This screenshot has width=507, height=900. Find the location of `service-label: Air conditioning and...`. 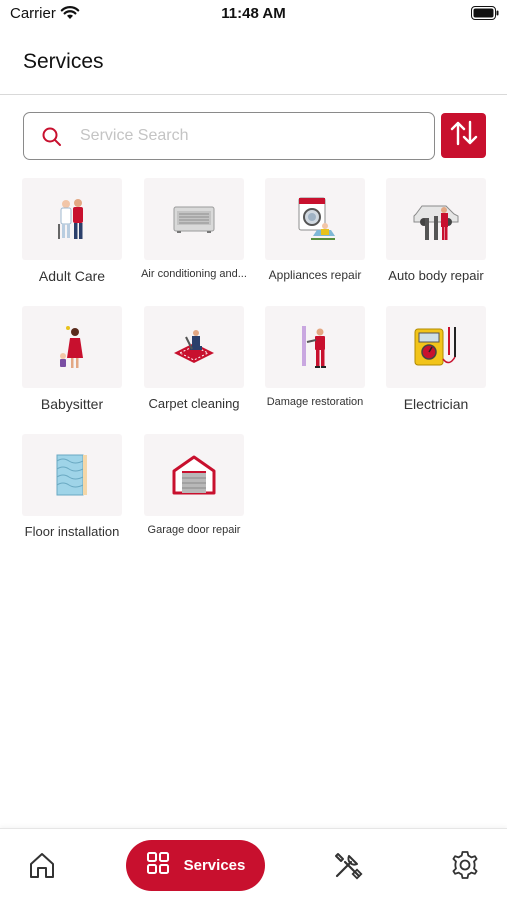

service-label: Air conditioning and... is located at coordinates (194, 274).